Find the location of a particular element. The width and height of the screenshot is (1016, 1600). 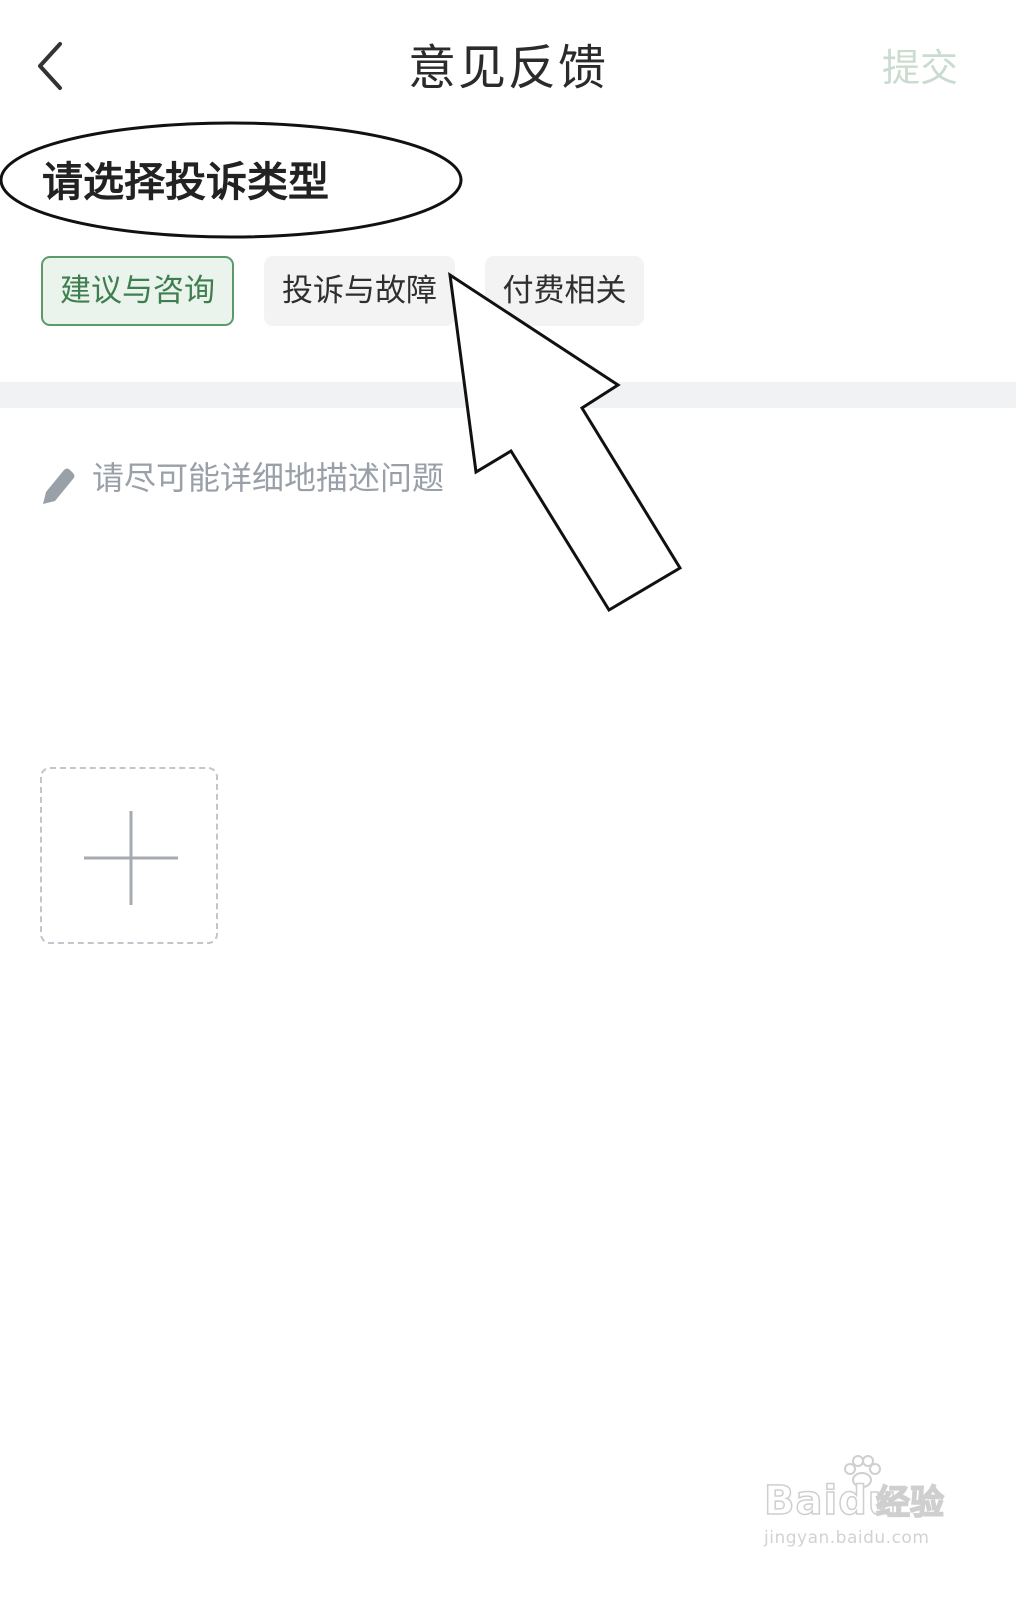

submit-button: 提交 is located at coordinates (920, 68).